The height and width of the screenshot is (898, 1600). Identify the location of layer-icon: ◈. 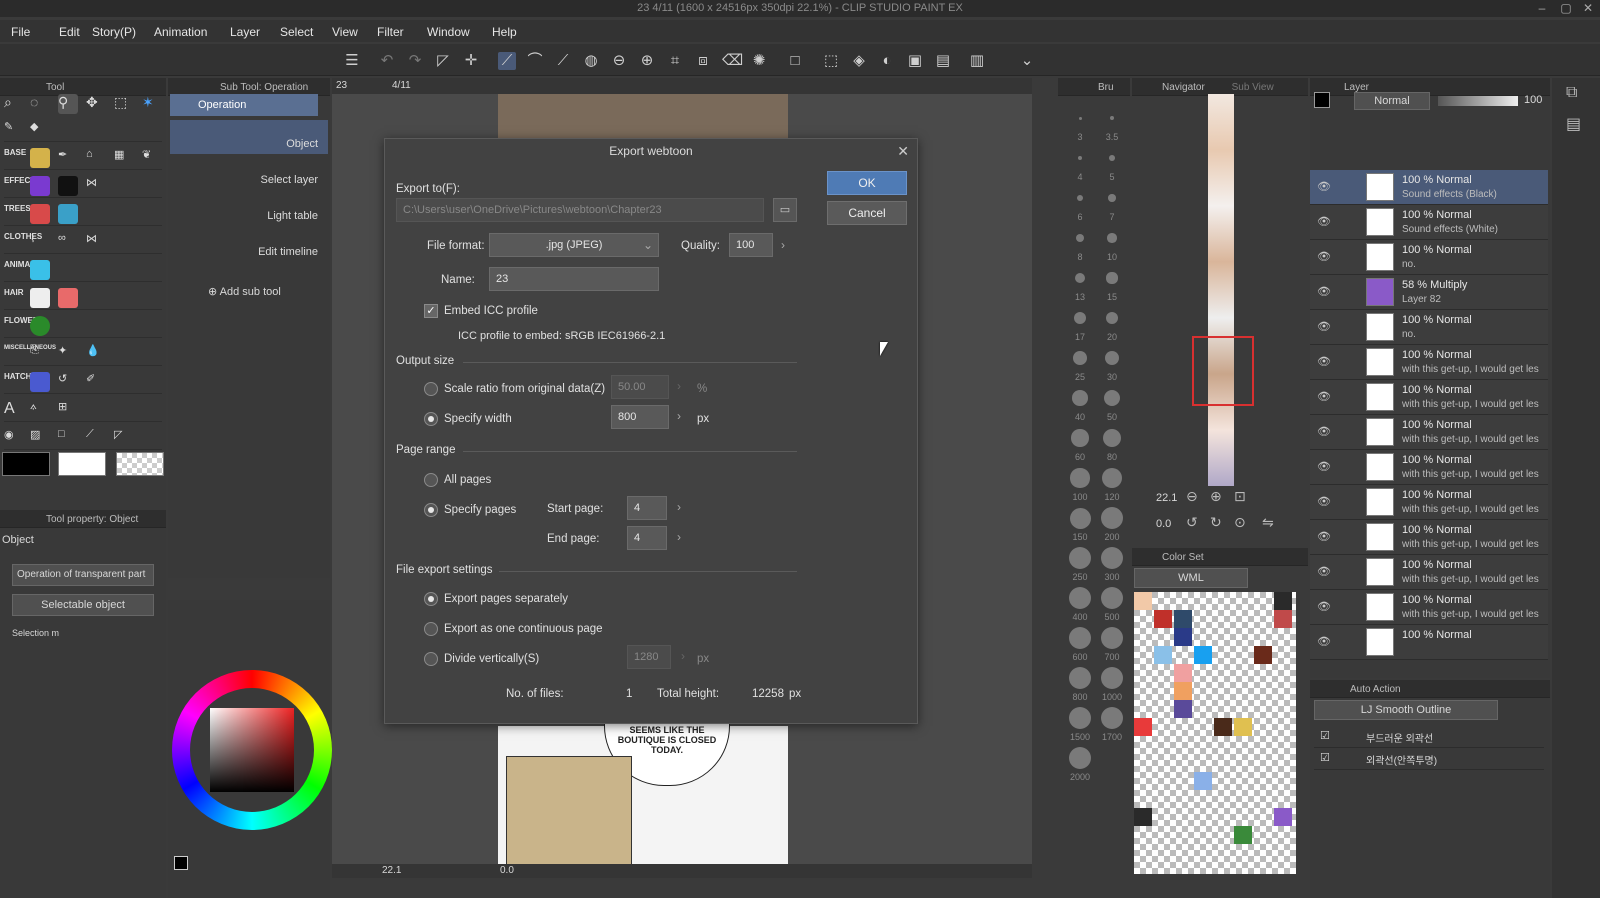
(859, 61).